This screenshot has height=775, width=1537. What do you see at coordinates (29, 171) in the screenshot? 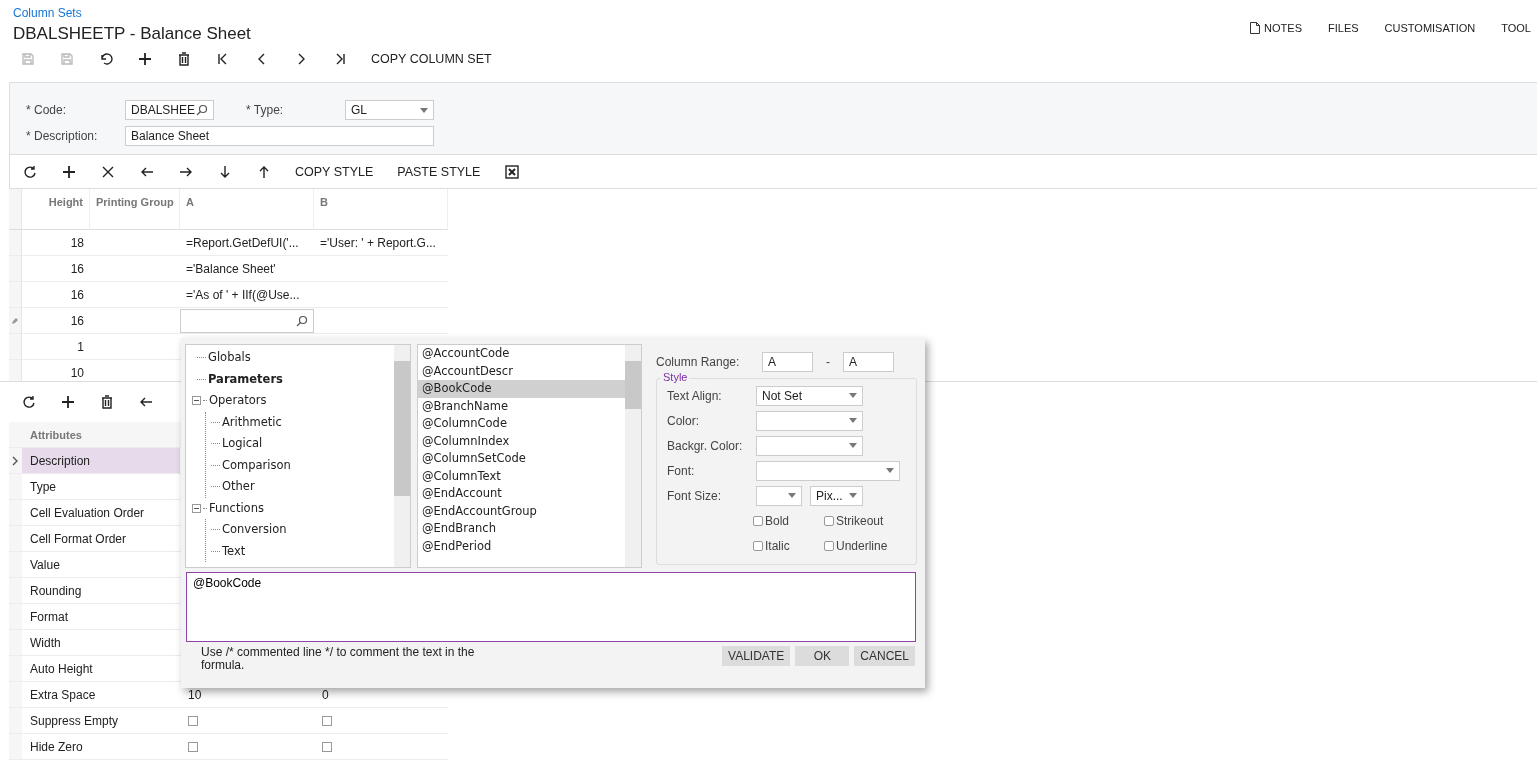
I see `refresh-icon` at bounding box center [29, 171].